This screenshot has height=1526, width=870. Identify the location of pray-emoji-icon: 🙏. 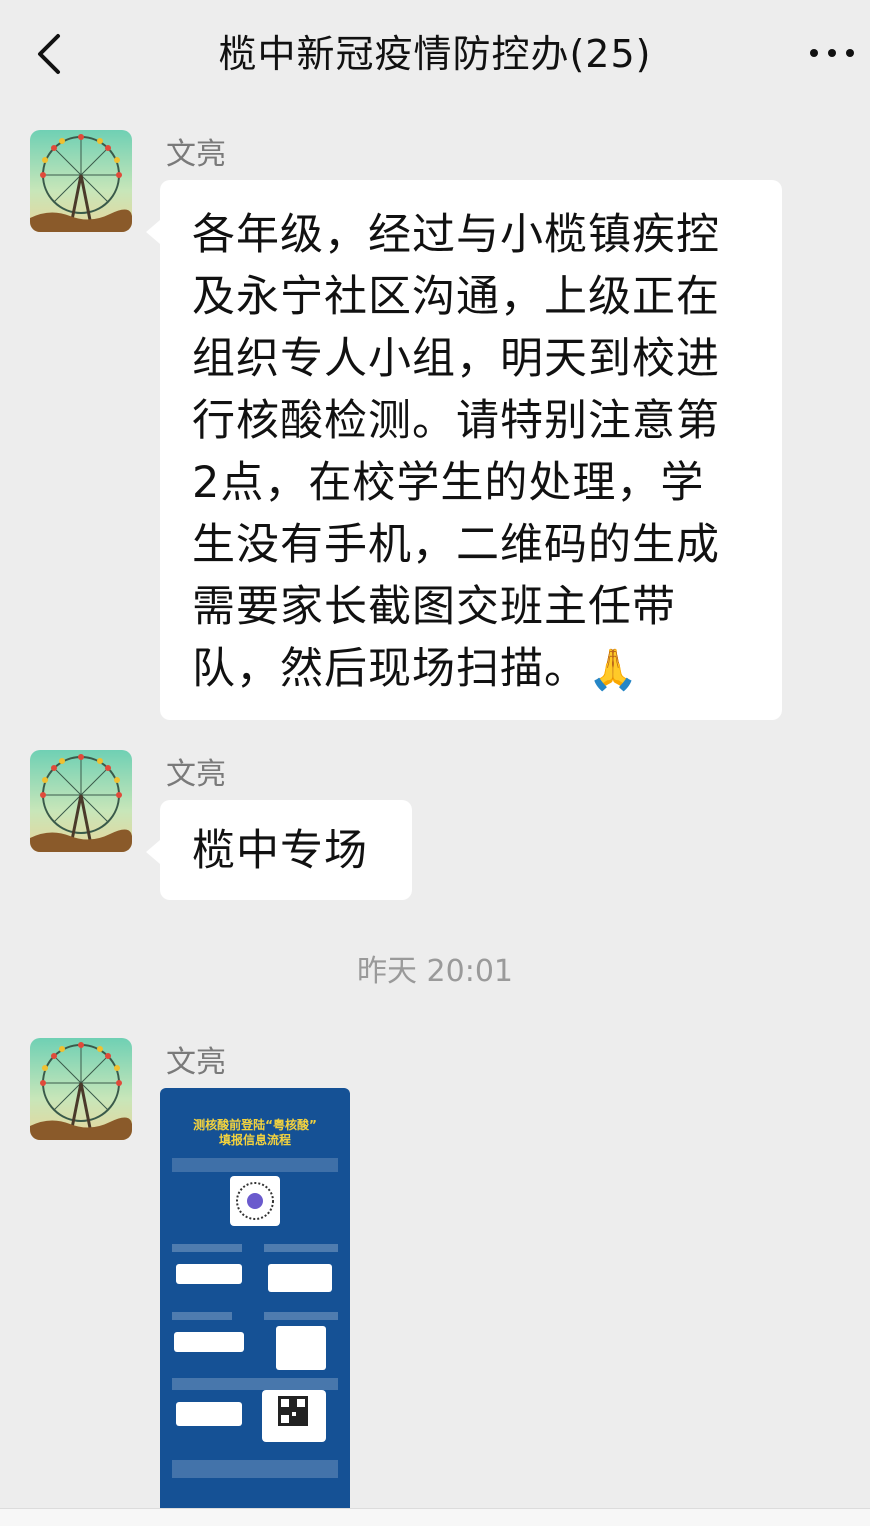
(613, 670).